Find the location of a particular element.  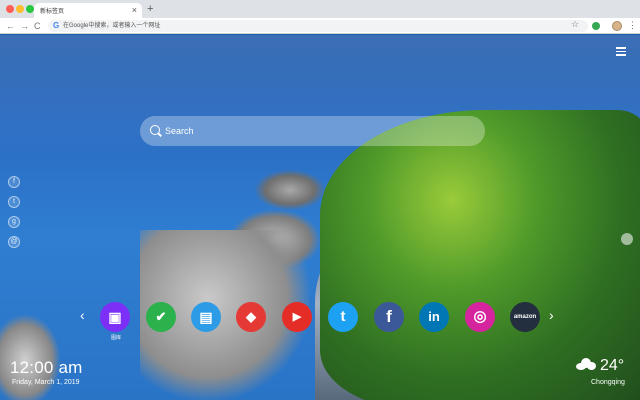

shortcut-label-gallery: 图库 is located at coordinates (115, 338).